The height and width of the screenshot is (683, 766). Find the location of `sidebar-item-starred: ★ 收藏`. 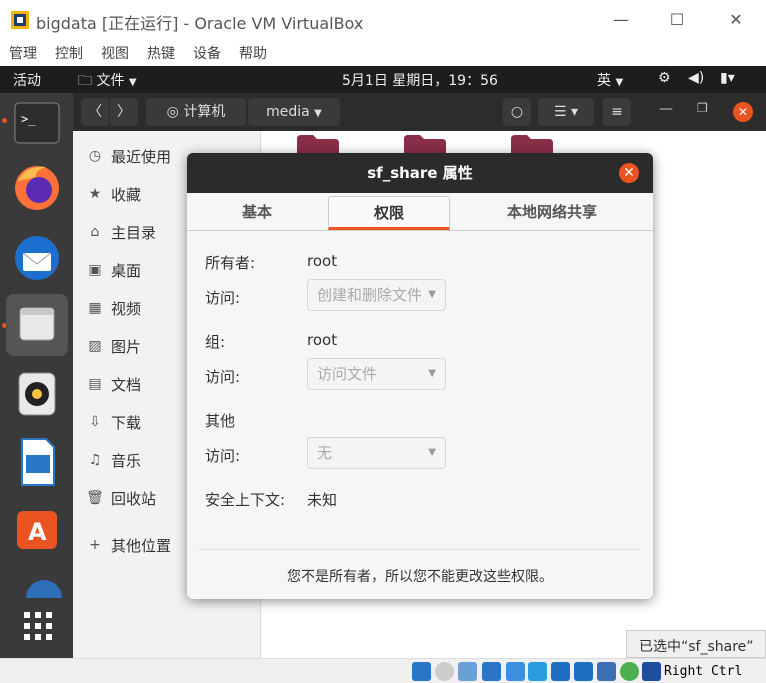

sidebar-item-starred: ★ 收藏 is located at coordinates (113, 194).